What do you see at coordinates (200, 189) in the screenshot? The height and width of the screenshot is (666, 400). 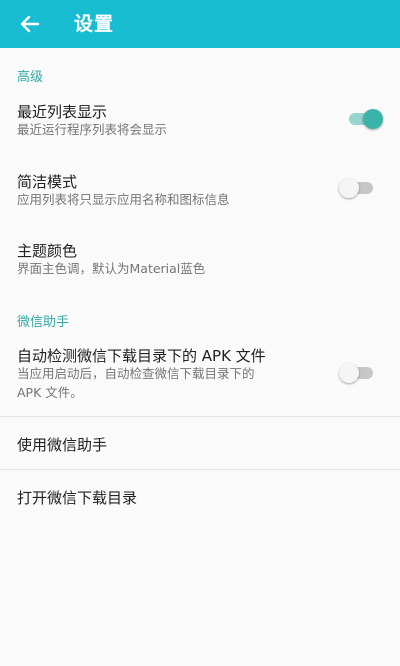 I see `pref-simple-mode: 简洁模式 应用列表将只显示应用名称和图标信息` at bounding box center [200, 189].